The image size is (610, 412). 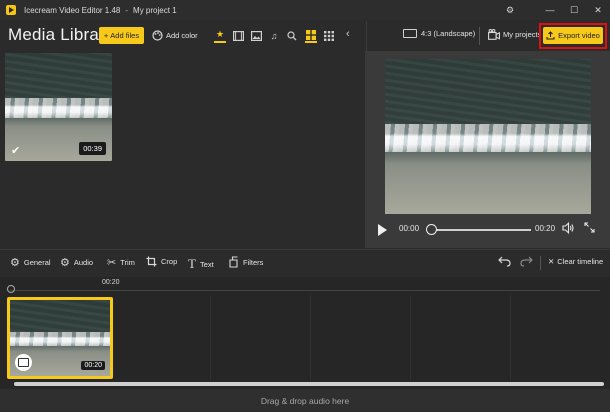 What do you see at coordinates (92, 148) in the screenshot?
I see `media-duration: 00:39` at bounding box center [92, 148].